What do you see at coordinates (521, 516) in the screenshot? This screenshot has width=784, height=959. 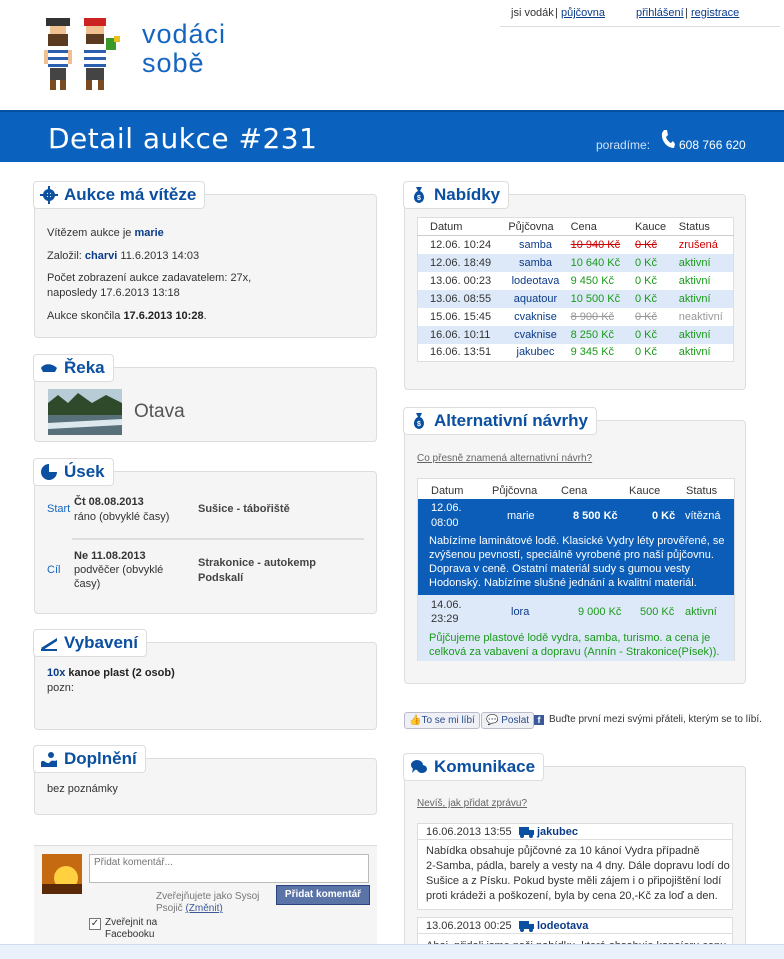 I see `alt-rental-link: marie` at bounding box center [521, 516].